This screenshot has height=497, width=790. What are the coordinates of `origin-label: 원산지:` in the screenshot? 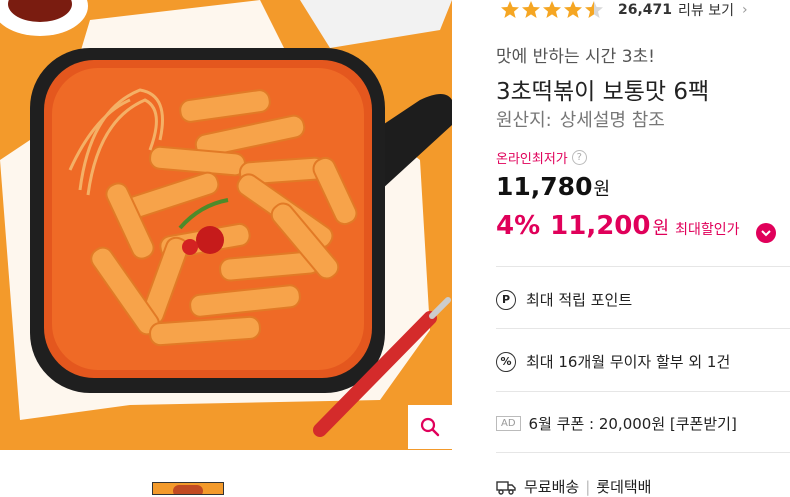 It's located at (524, 120).